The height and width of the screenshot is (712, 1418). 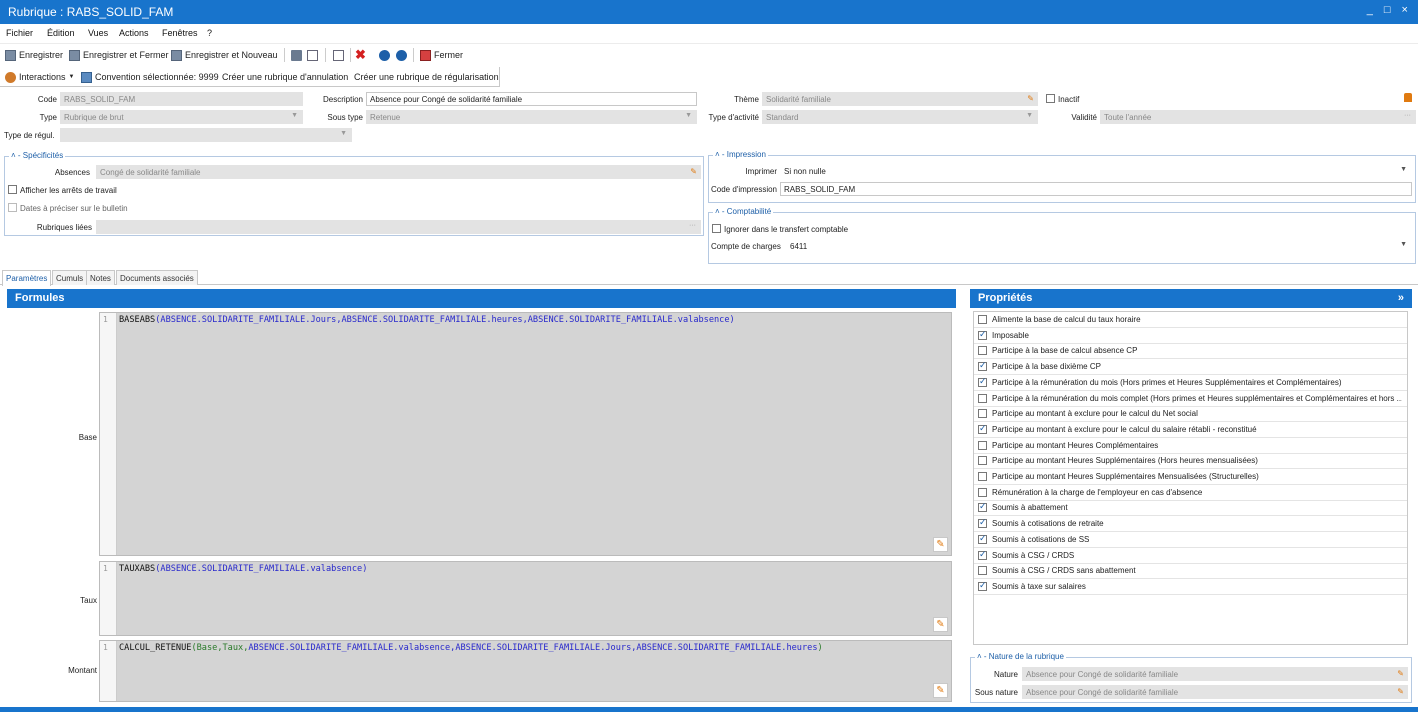 I want to click on copy-icon, so click(x=338, y=55).